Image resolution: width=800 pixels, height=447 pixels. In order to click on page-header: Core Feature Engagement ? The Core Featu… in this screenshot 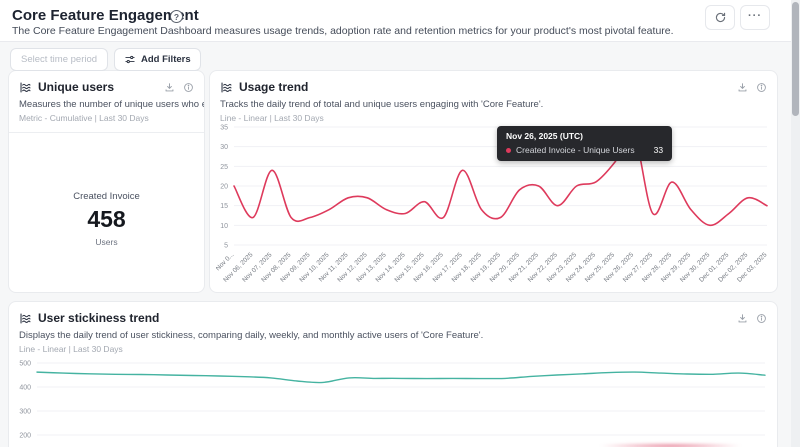, I will do `click(400, 21)`.